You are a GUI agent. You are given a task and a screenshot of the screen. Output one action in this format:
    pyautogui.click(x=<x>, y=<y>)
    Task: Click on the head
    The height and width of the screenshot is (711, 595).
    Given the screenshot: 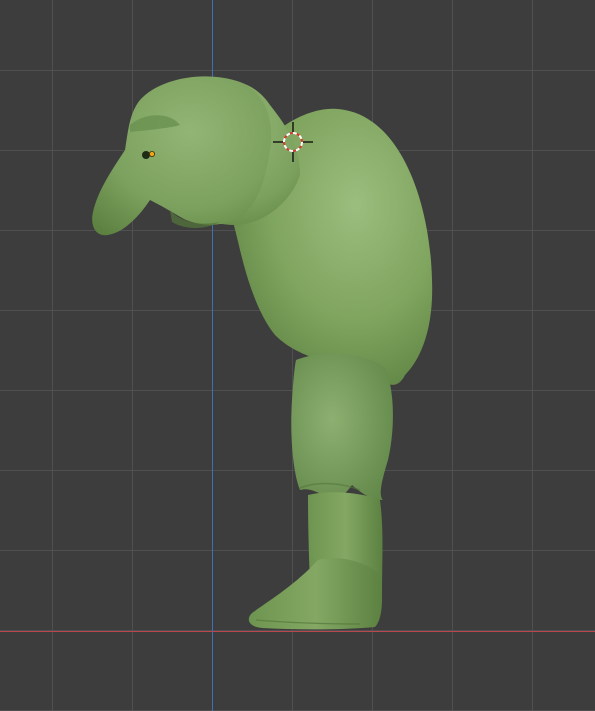 What is the action you would take?
    pyautogui.click(x=182, y=156)
    